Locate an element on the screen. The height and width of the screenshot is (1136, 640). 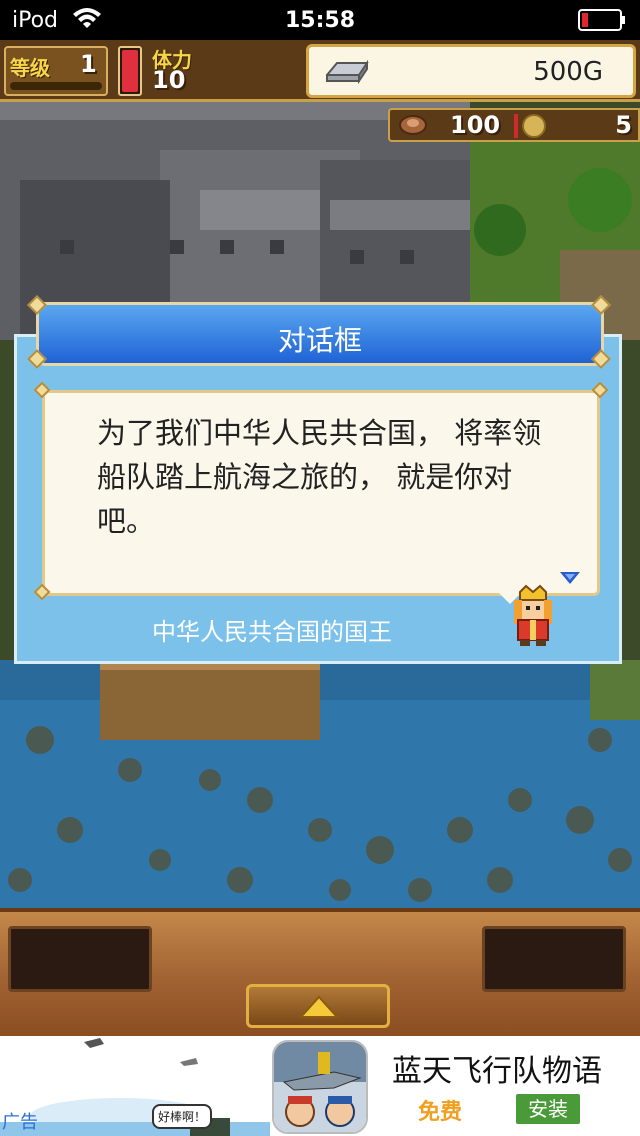
right-slot-button is located at coordinates (554, 959).